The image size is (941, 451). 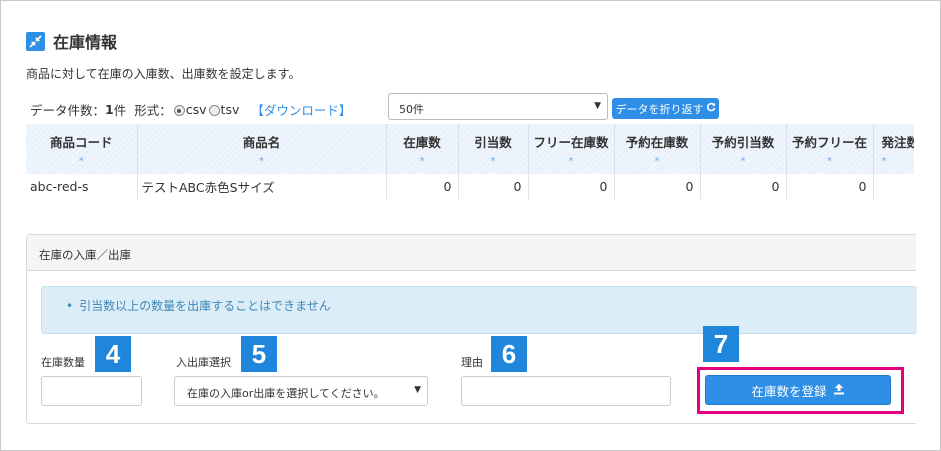 What do you see at coordinates (163, 74) in the screenshot?
I see `section-description: 商品に対して在庫の入庫数、出庫数を設定します。` at bounding box center [163, 74].